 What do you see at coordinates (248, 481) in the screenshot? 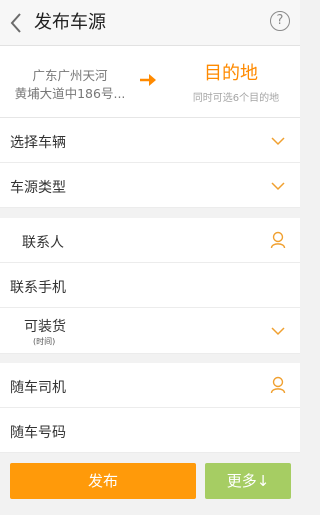
I see `more-button: 更多↓` at bounding box center [248, 481].